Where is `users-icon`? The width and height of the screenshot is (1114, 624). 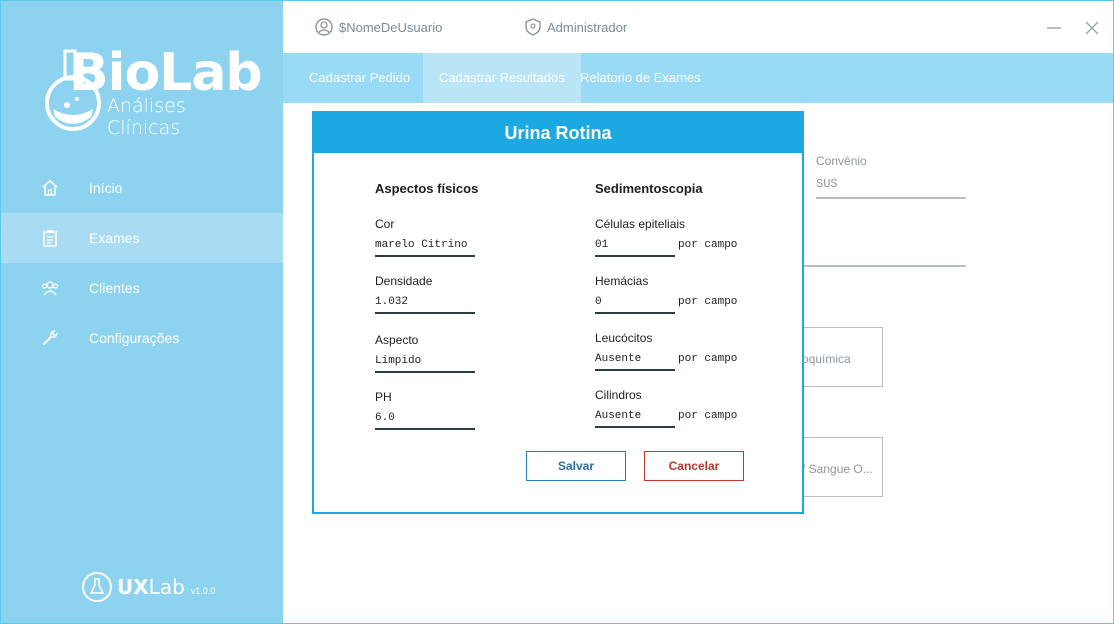 users-icon is located at coordinates (50, 288).